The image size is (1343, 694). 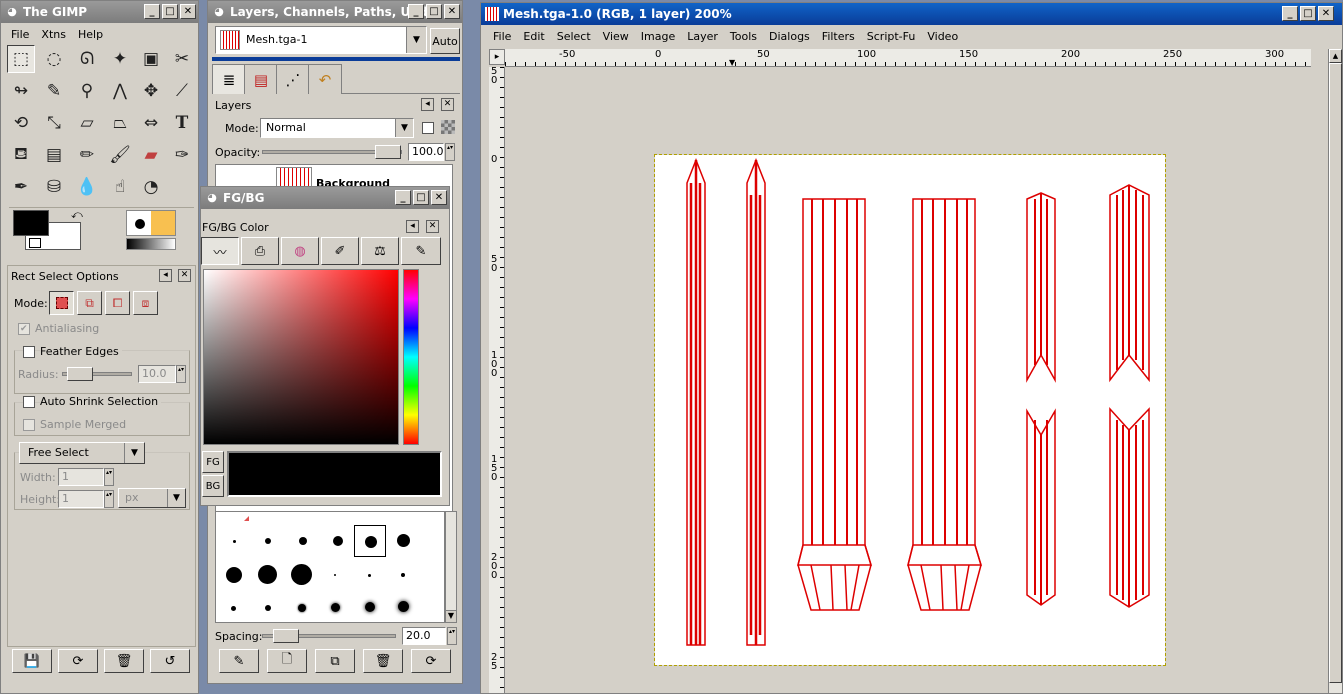 I want to click on dodge-burn-tool-icon: ◔, so click(x=151, y=187).